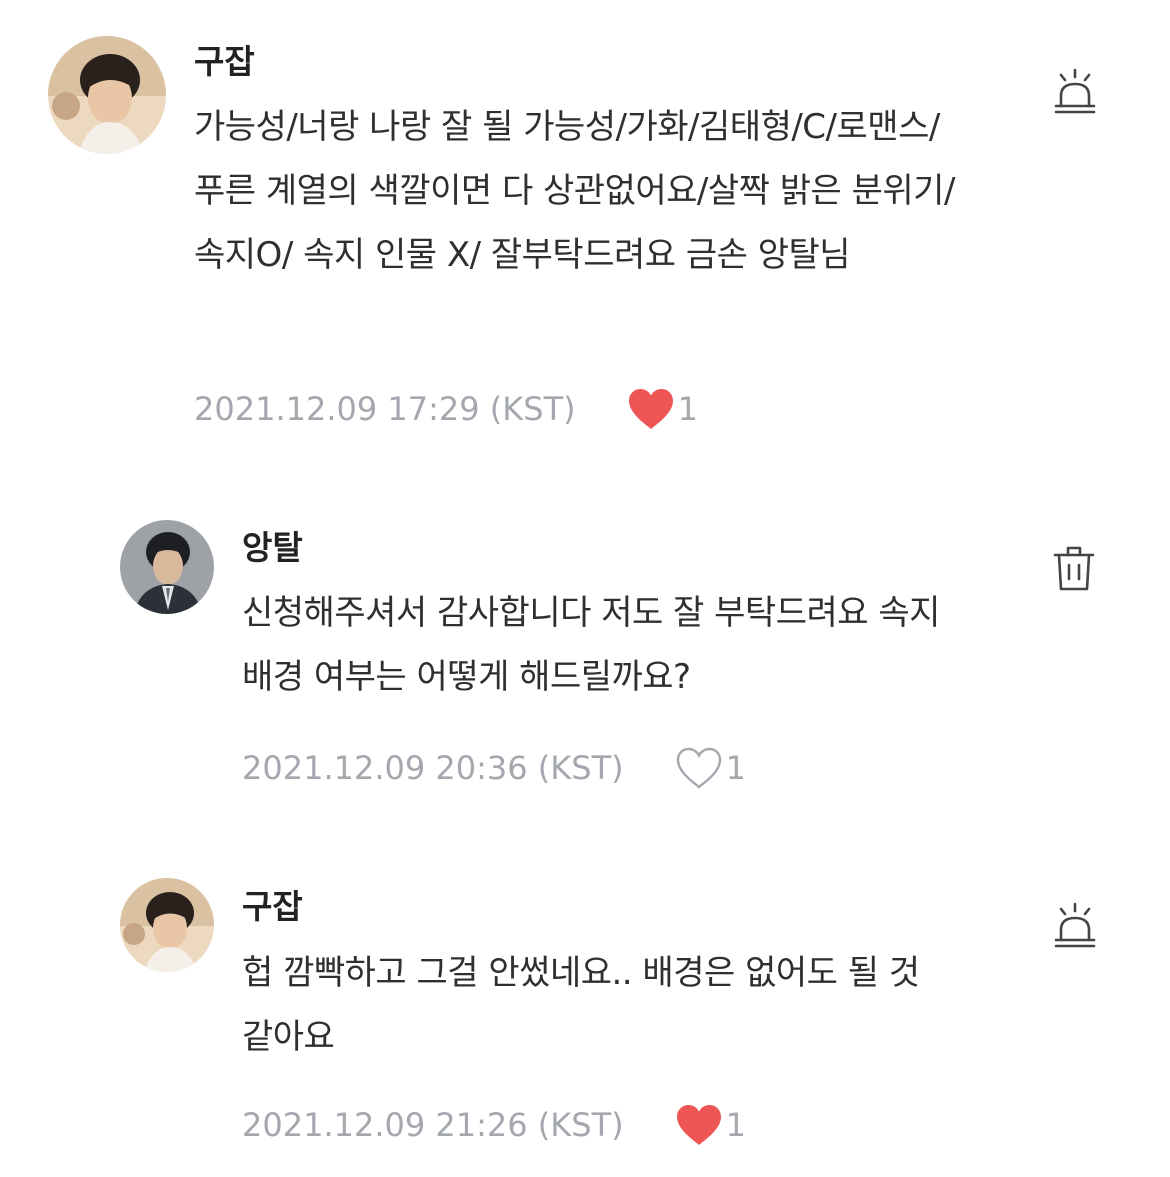 The height and width of the screenshot is (1177, 1170). What do you see at coordinates (699, 768) in the screenshot?
I see `heart-outline-icon` at bounding box center [699, 768].